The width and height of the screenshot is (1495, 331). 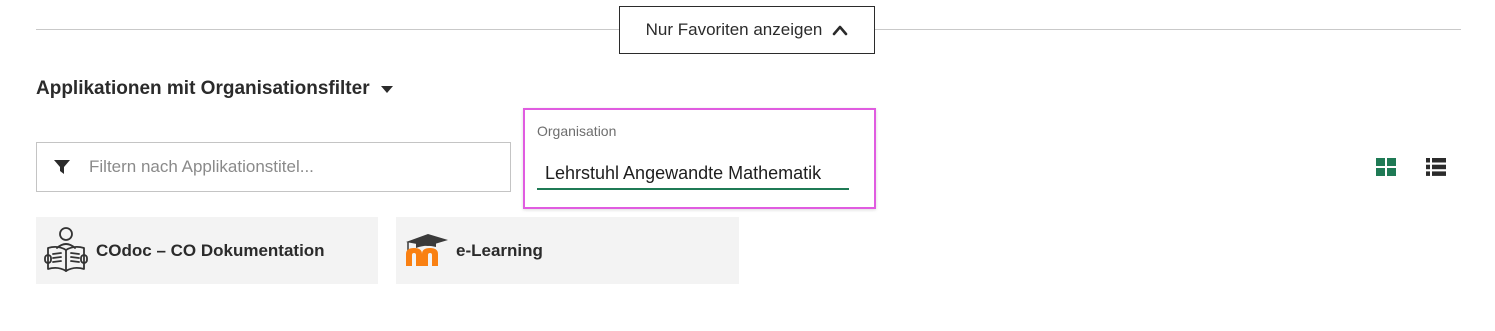 I want to click on caret-down-icon, so click(x=387, y=89).